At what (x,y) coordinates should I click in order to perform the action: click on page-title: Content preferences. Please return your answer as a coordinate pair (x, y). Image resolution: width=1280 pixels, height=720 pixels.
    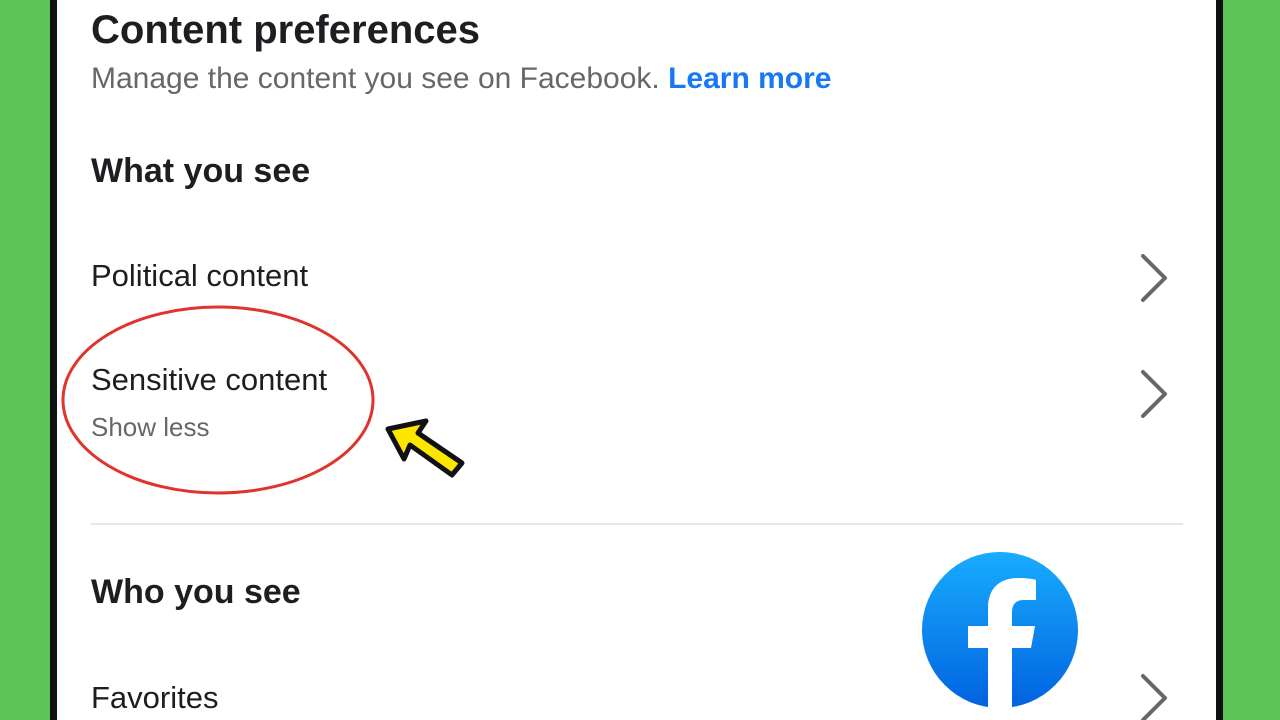
    Looking at the image, I should click on (285, 30).